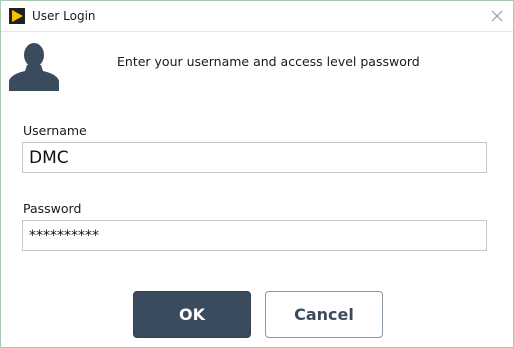  I want to click on app-icon, so click(17, 16).